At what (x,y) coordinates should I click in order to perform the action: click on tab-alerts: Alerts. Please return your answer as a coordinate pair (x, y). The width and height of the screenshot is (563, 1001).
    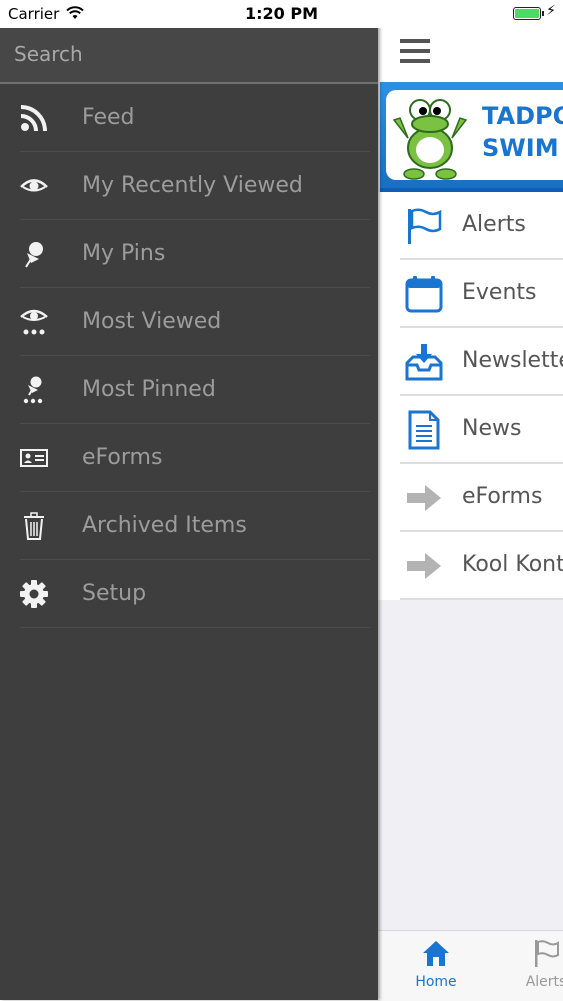
    Looking at the image, I should click on (534, 966).